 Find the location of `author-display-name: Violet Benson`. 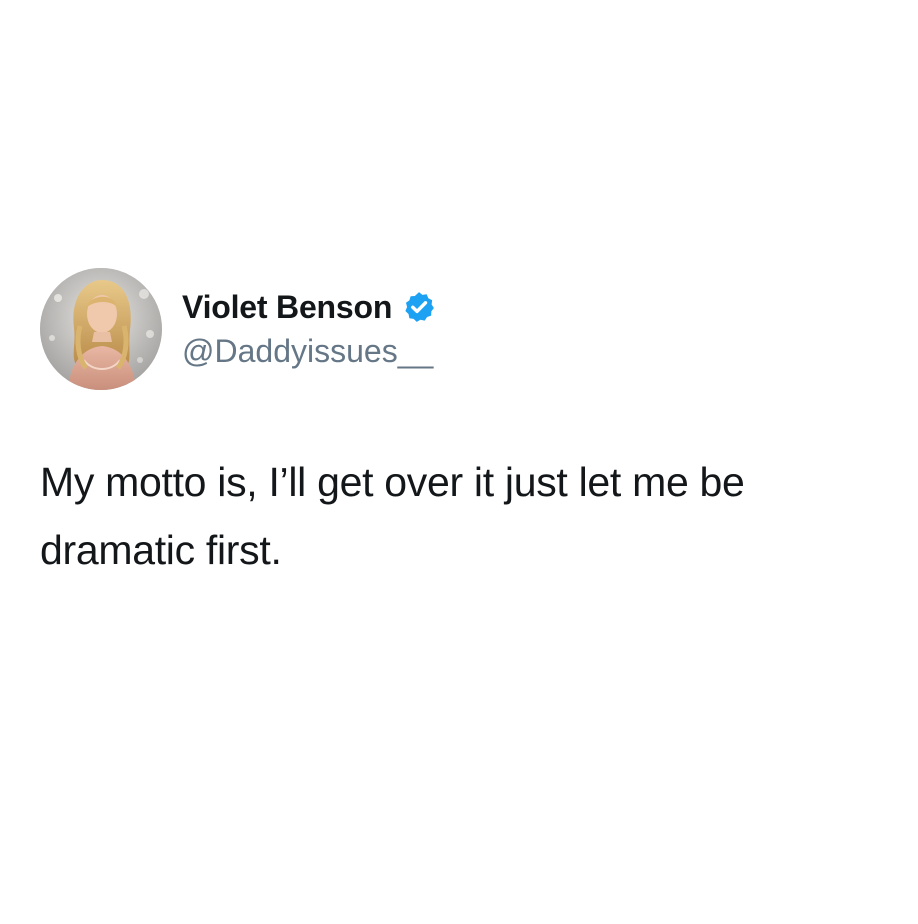

author-display-name: Violet Benson is located at coordinates (287, 307).